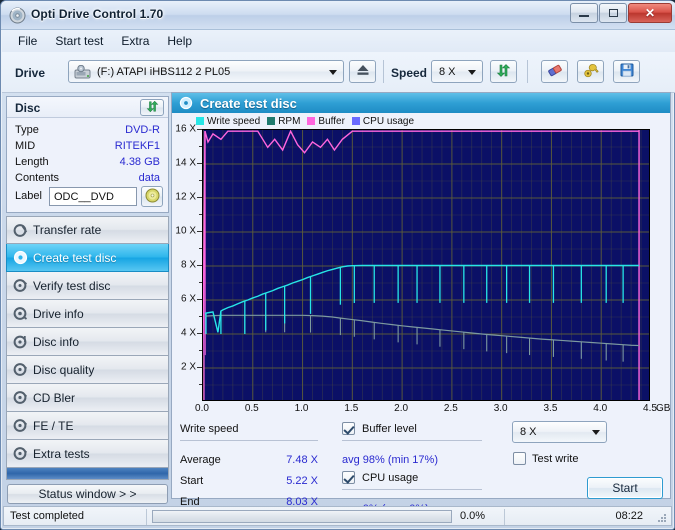 The image size is (675, 530). What do you see at coordinates (382, 121) in the screenshot?
I see `legend-entry-cpu-usage: CPU usage` at bounding box center [382, 121].